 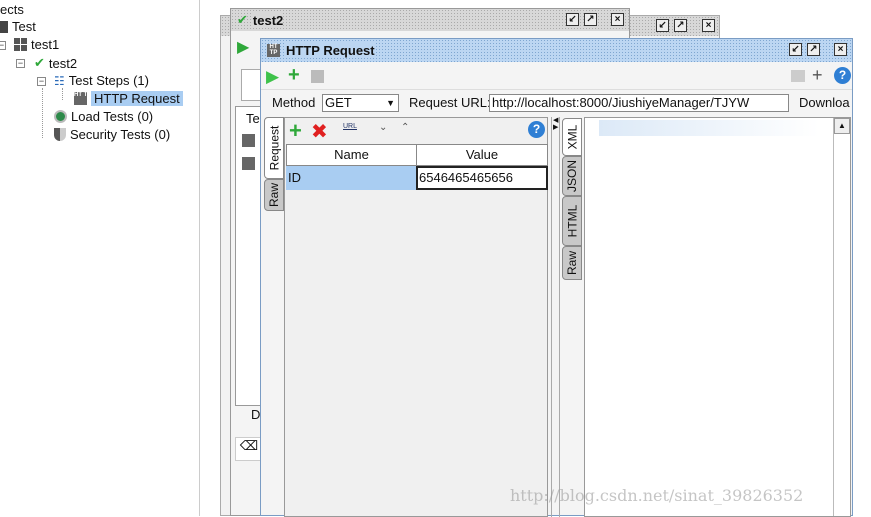 I want to click on tree-item-security-tests: Security Tests (0), so click(x=112, y=134).